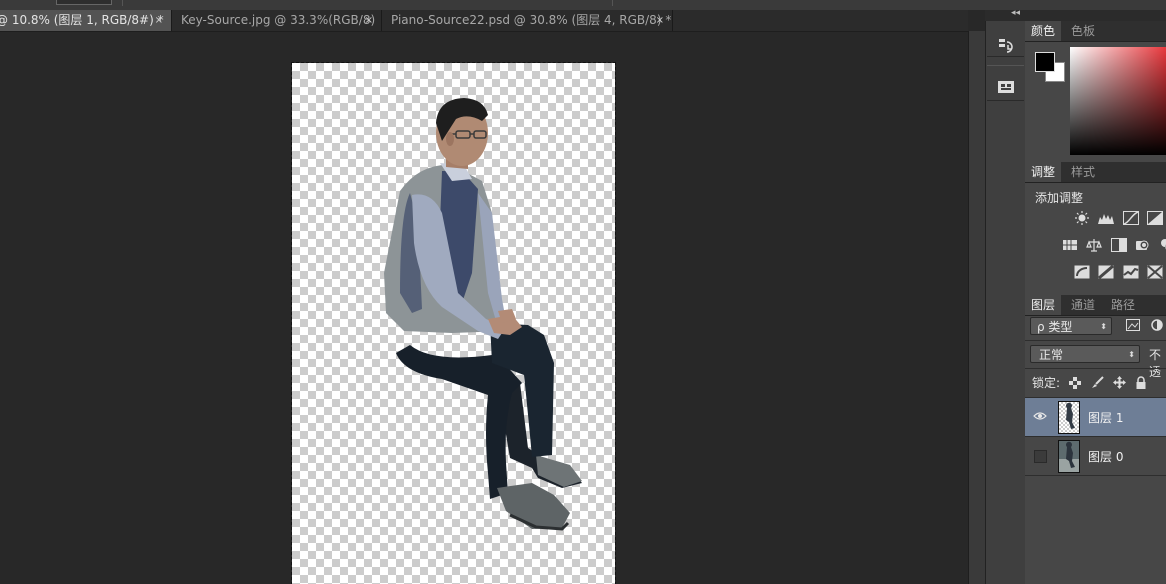 This screenshot has width=1166, height=584. Describe the element at coordinates (483, 314) in the screenshot. I see `person-cutout-image` at that location.